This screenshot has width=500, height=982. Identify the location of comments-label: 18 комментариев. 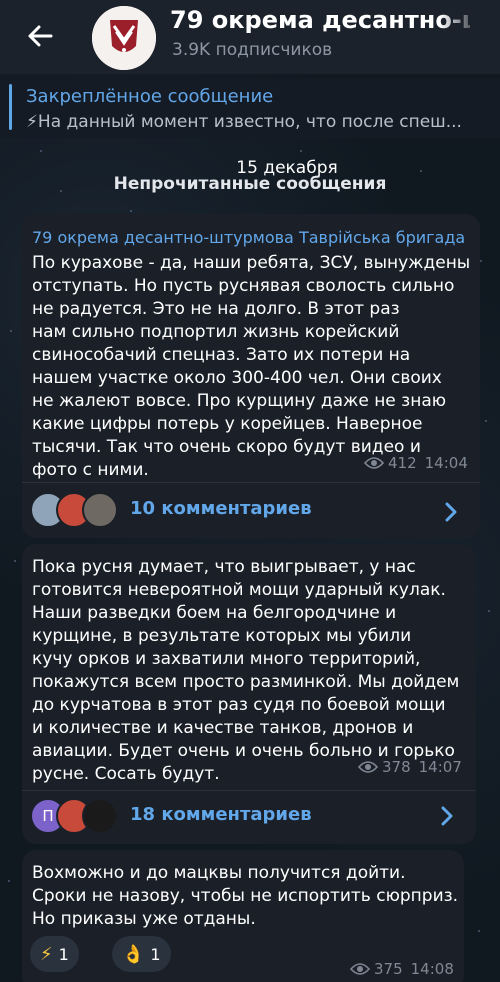
(221, 814).